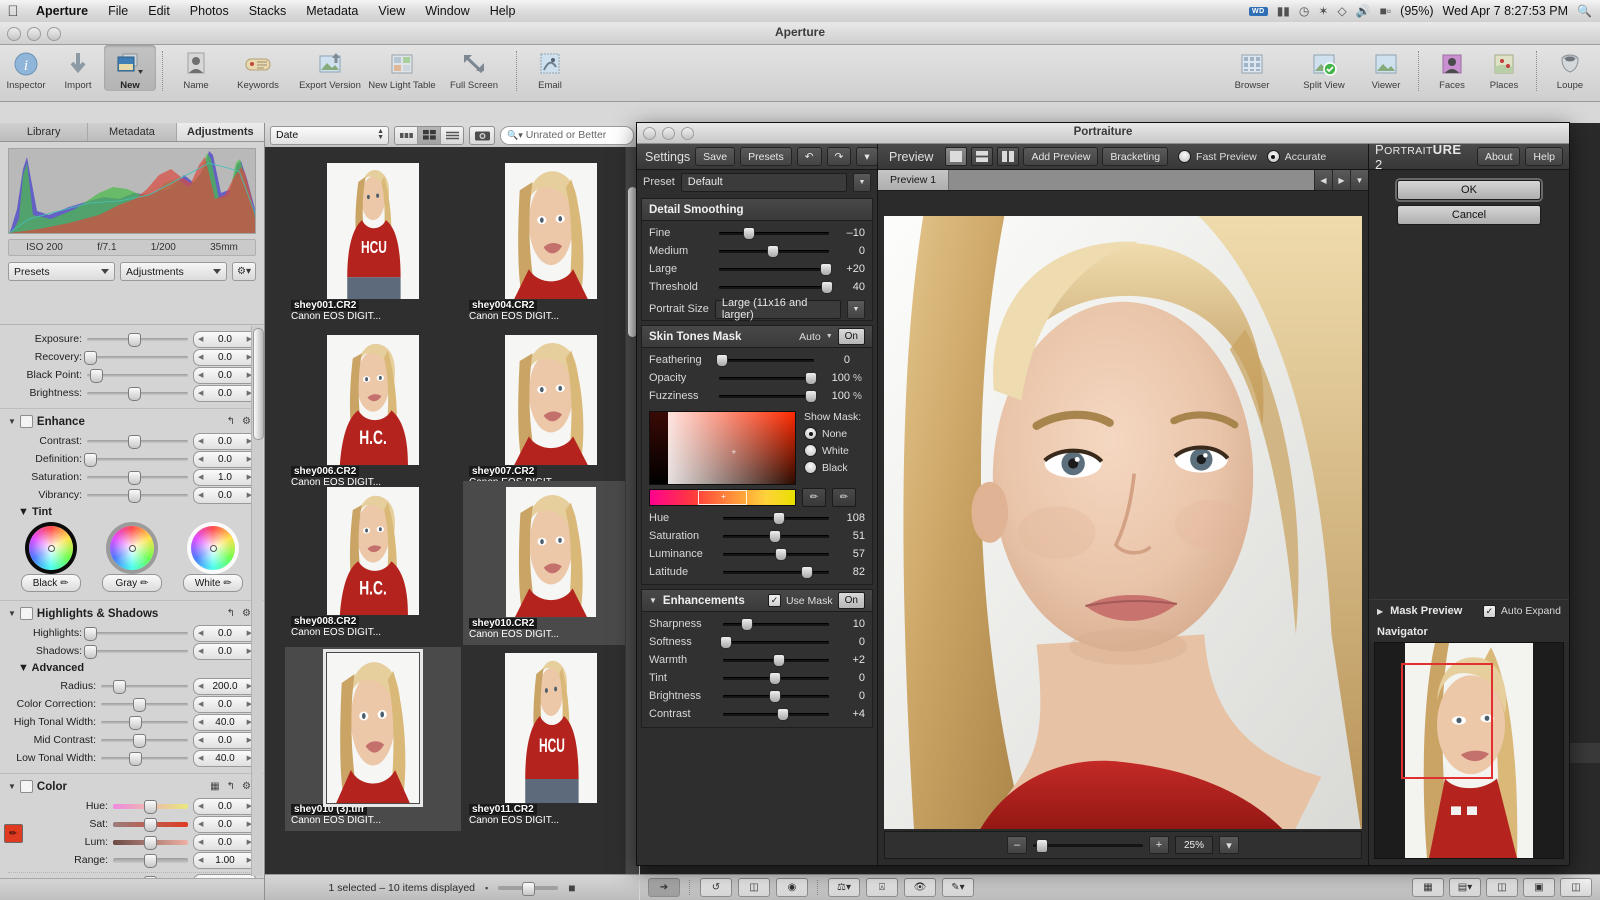 The image size is (1600, 900). What do you see at coordinates (982, 156) in the screenshot?
I see `horizontal-split-icon` at bounding box center [982, 156].